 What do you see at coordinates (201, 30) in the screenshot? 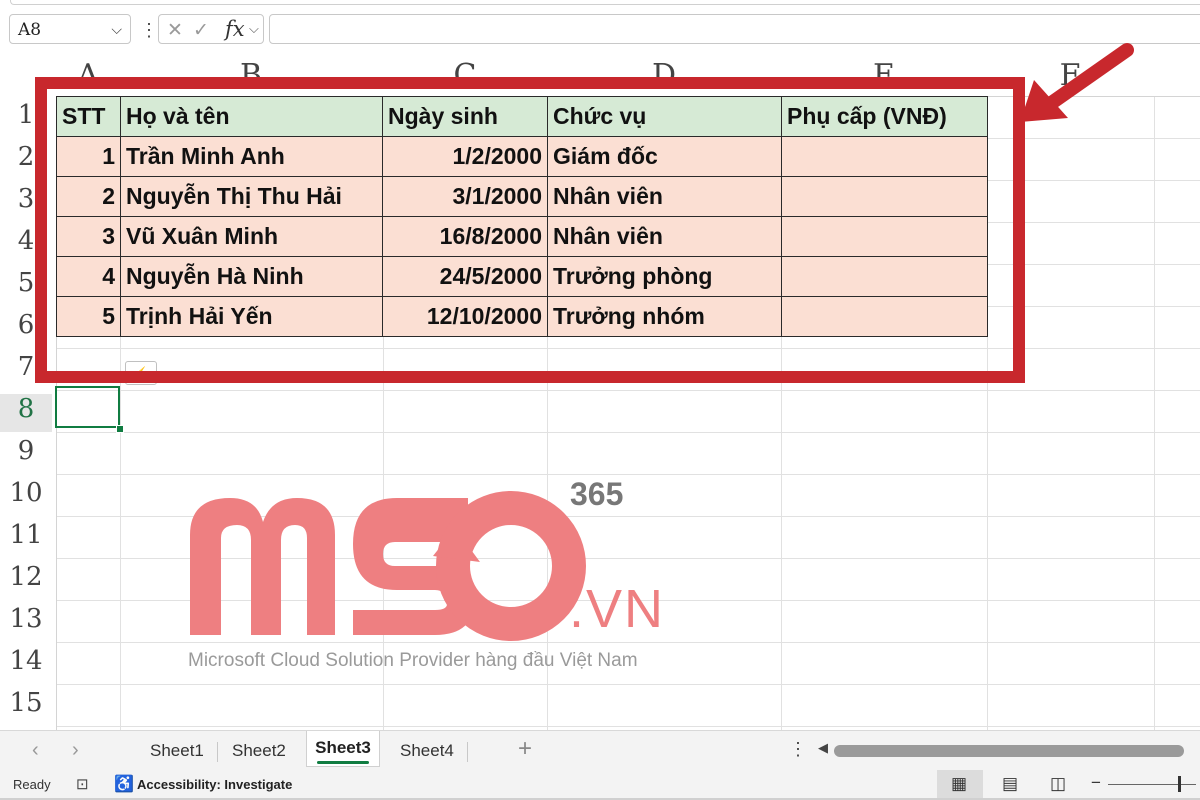
I see `check-icon: ✓` at bounding box center [201, 30].